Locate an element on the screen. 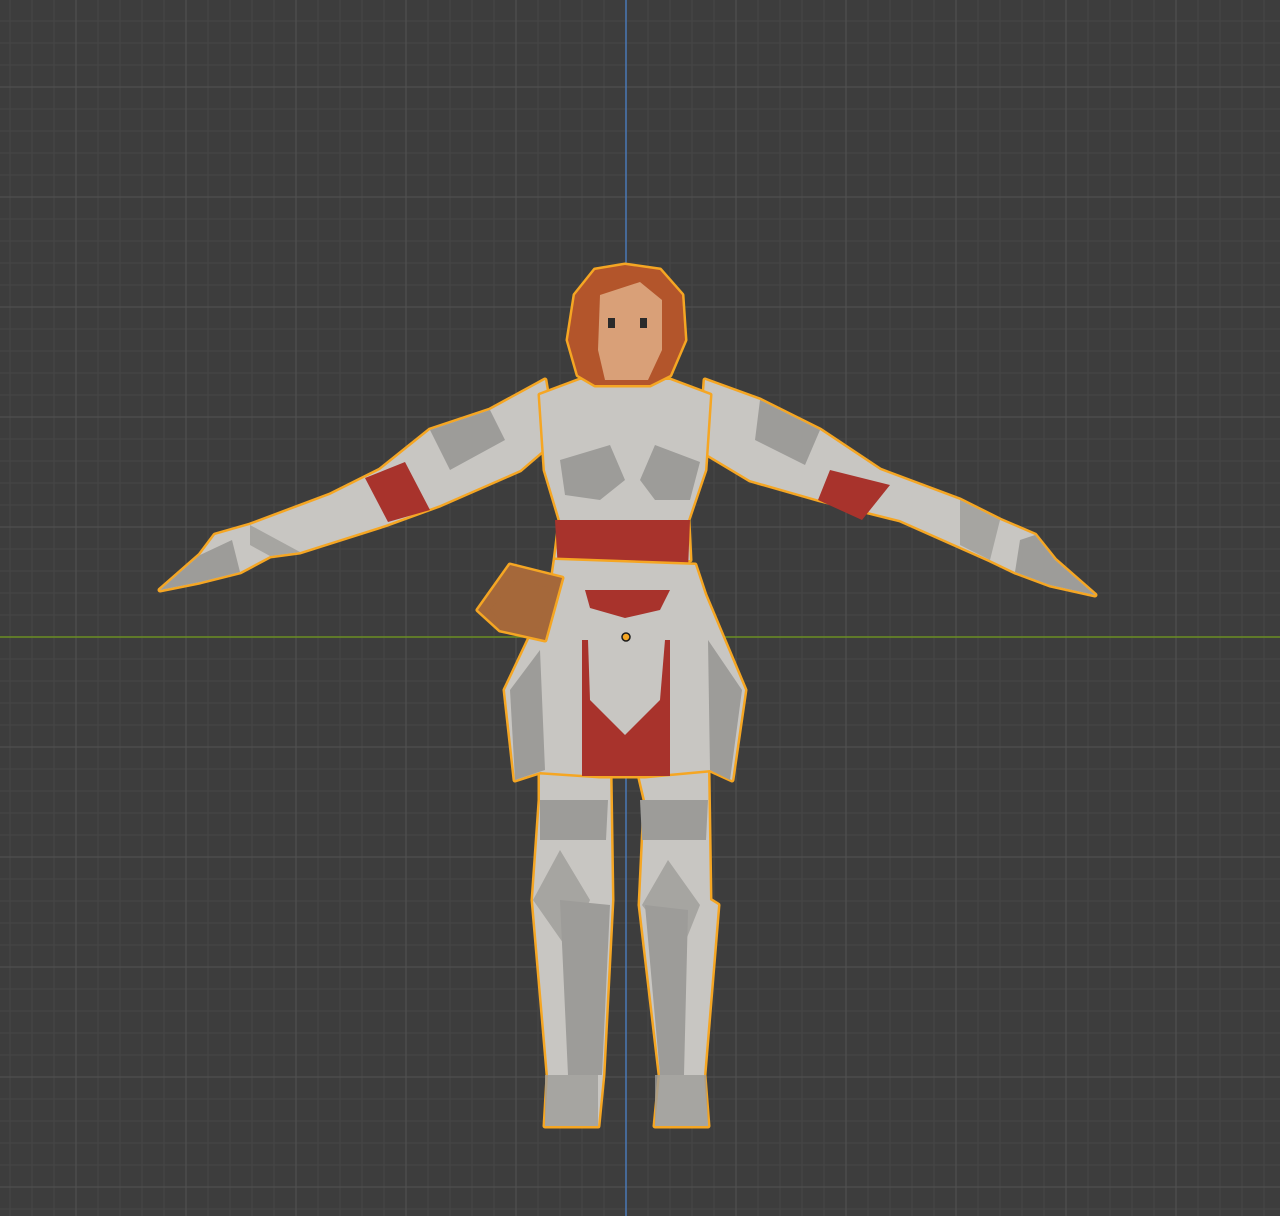  head is located at coordinates (626, 325).